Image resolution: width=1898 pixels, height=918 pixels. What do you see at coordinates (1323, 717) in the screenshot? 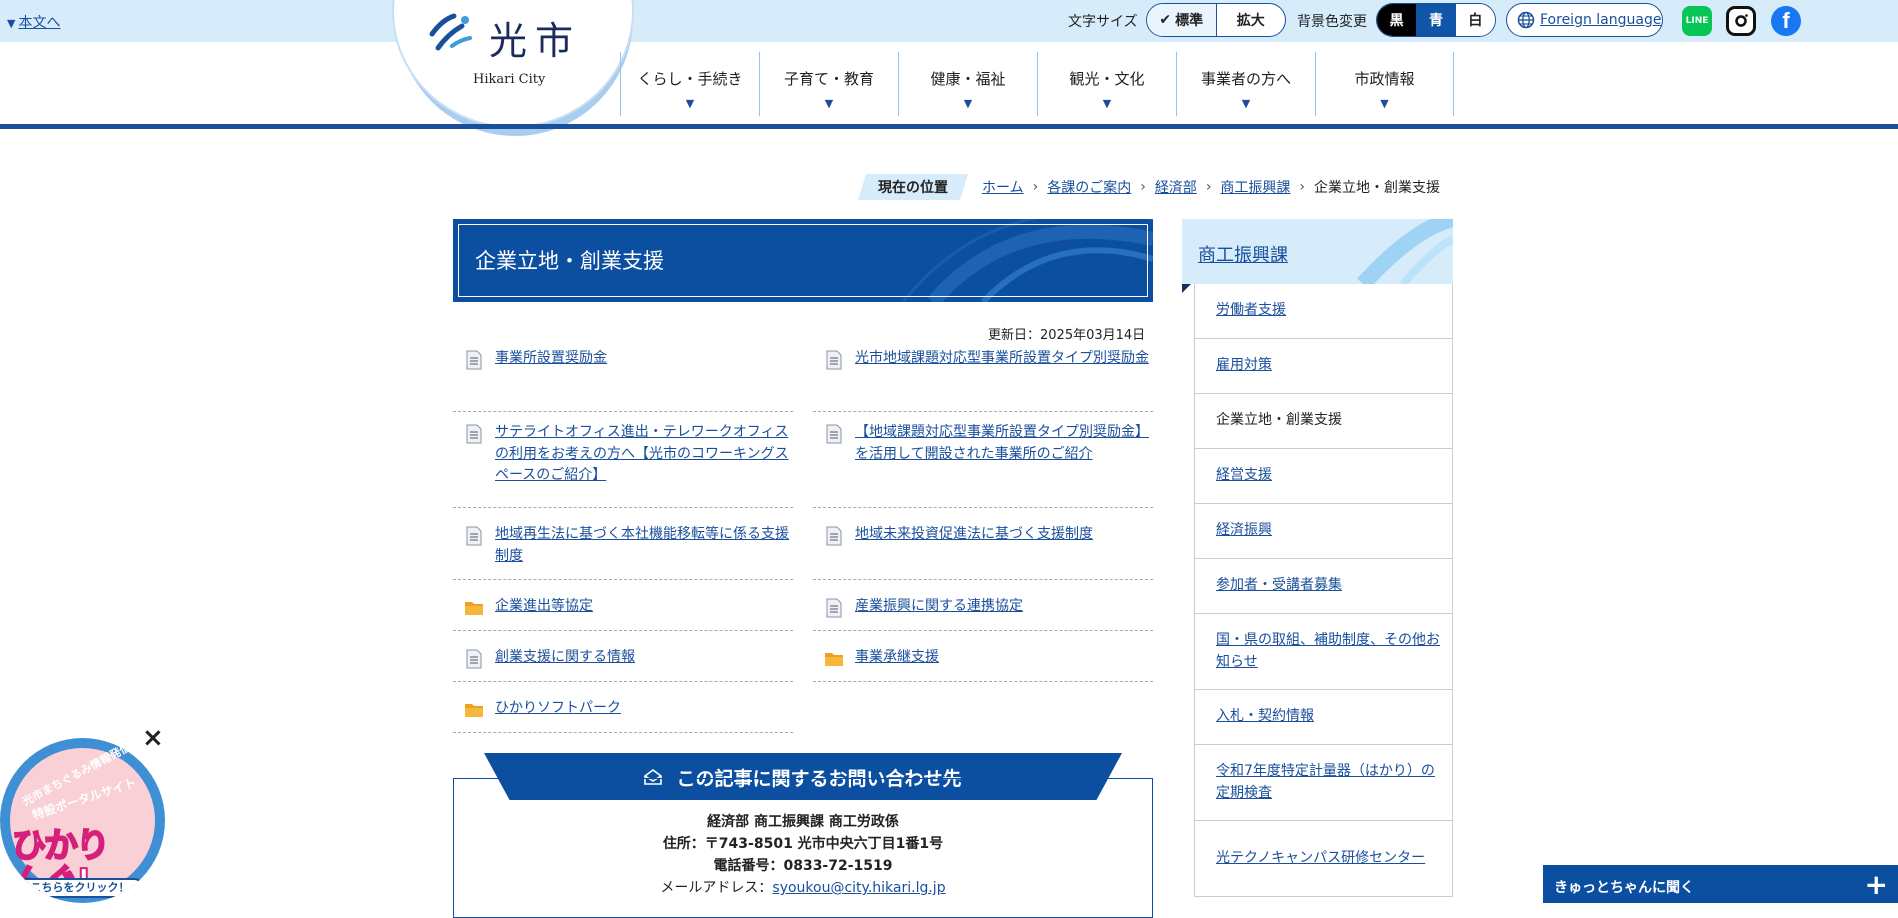
I see `sidebar-item: 入札・契約情報` at bounding box center [1323, 717].